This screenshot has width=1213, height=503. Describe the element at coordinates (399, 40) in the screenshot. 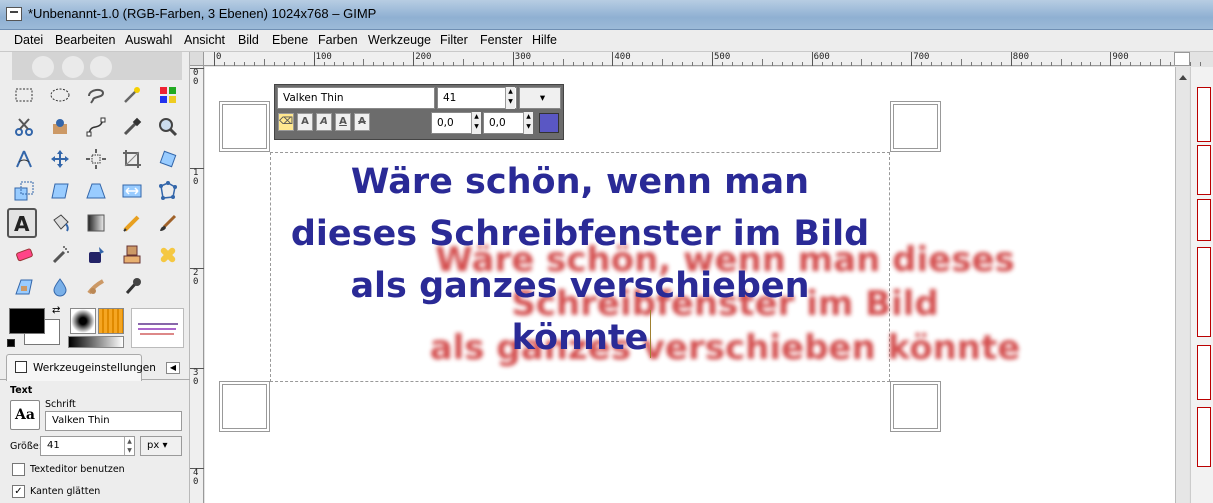

I see `menu-werkzeuge: Werkzeuge` at that location.